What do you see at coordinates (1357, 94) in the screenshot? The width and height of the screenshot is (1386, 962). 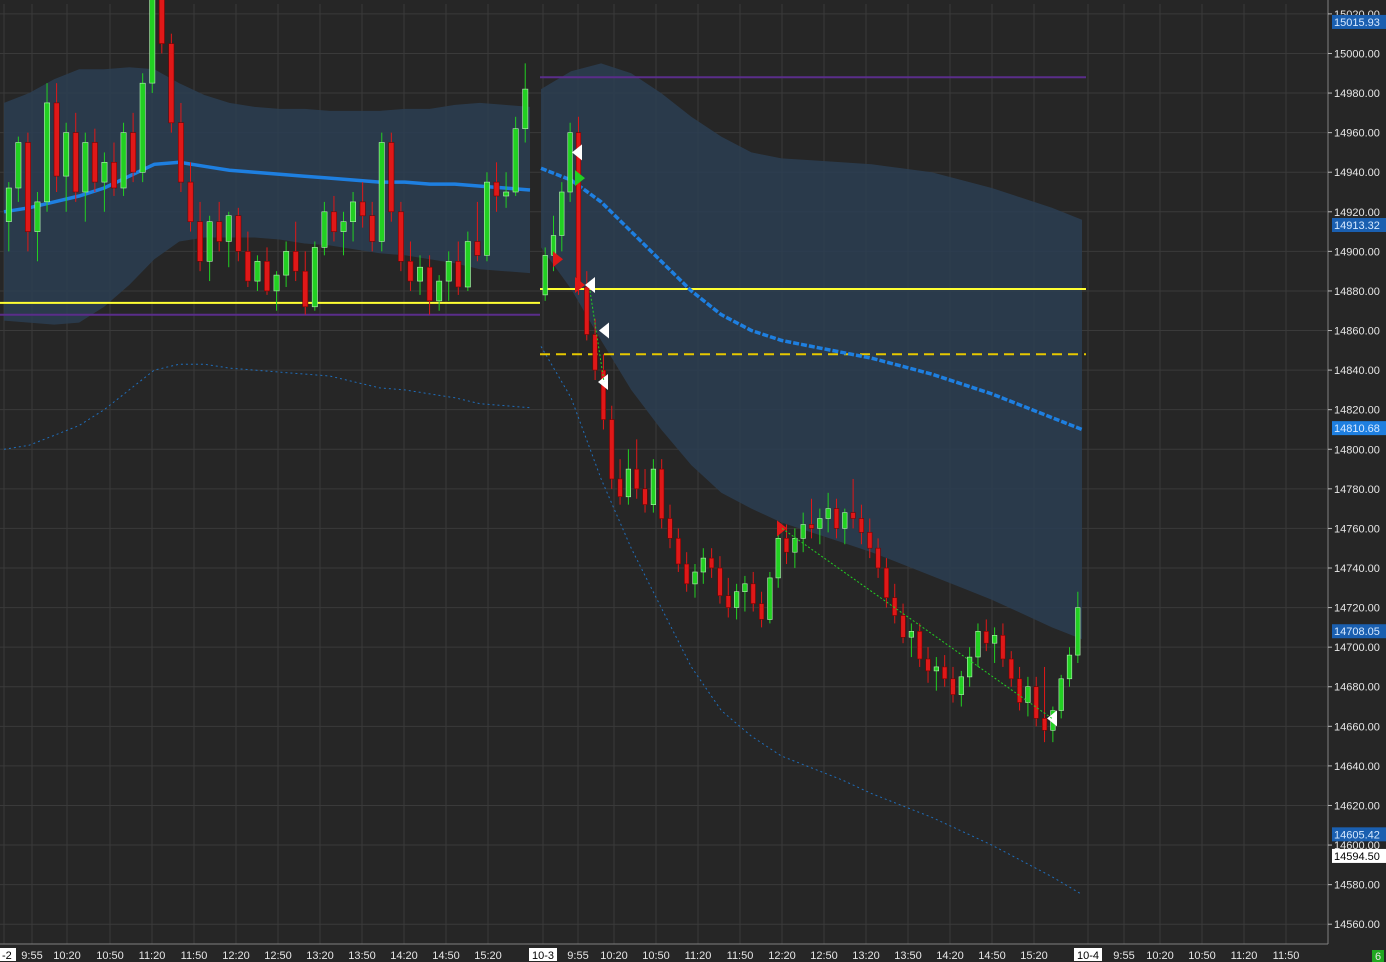 I see `price-tick-label: 14980.00` at bounding box center [1357, 94].